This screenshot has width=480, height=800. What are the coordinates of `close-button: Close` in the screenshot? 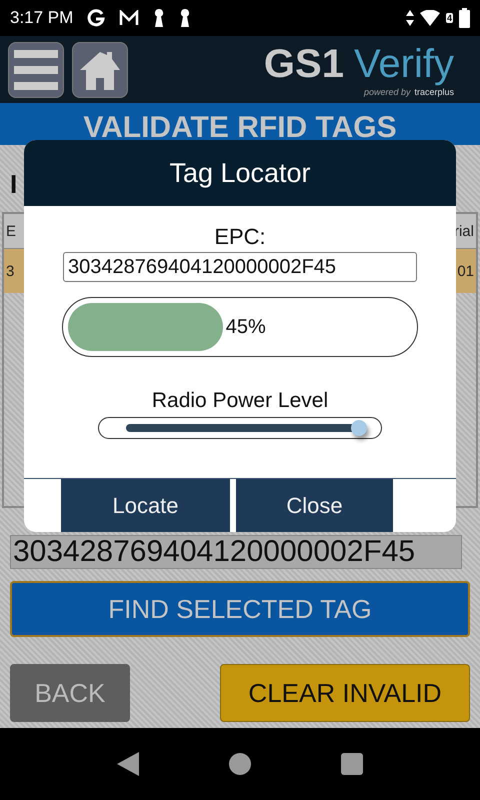 It's located at (314, 505).